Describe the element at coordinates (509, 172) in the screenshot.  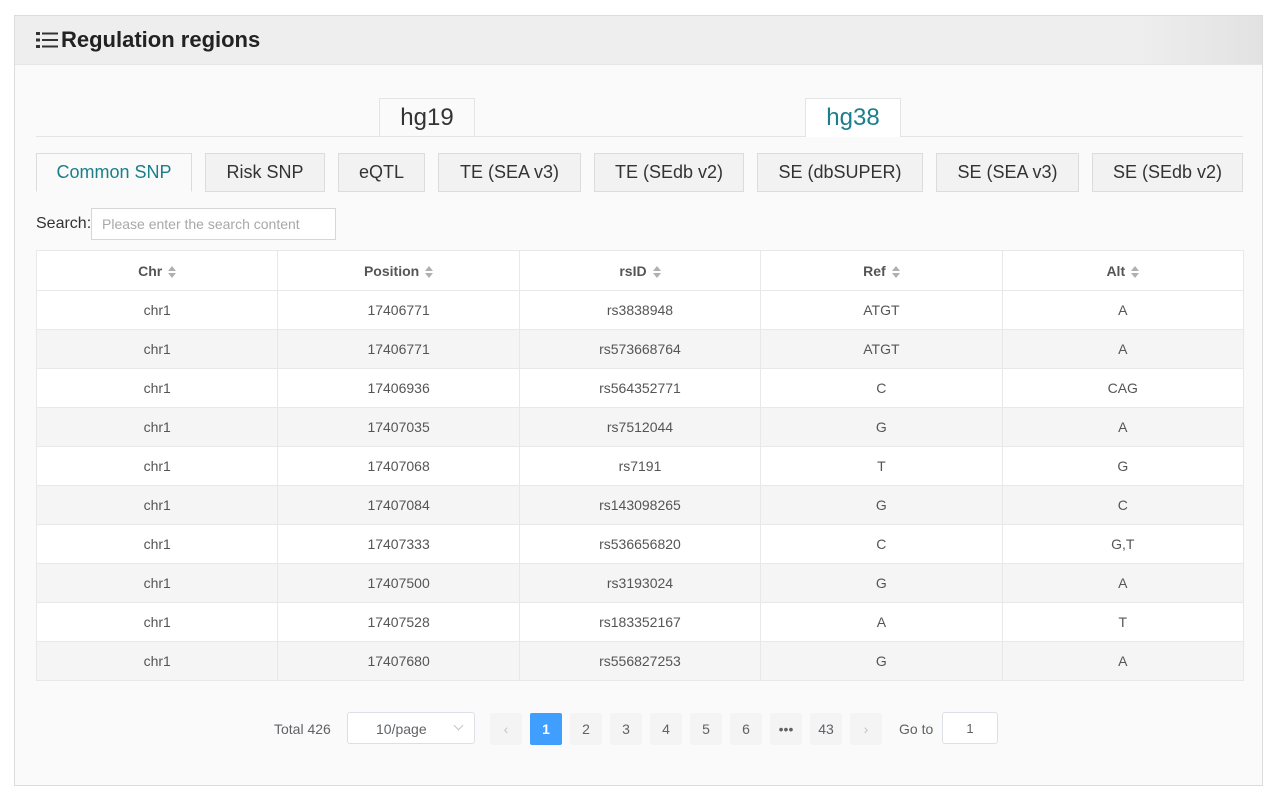
I see `tab-te-sea-v3: TE (SEA v3)` at that location.